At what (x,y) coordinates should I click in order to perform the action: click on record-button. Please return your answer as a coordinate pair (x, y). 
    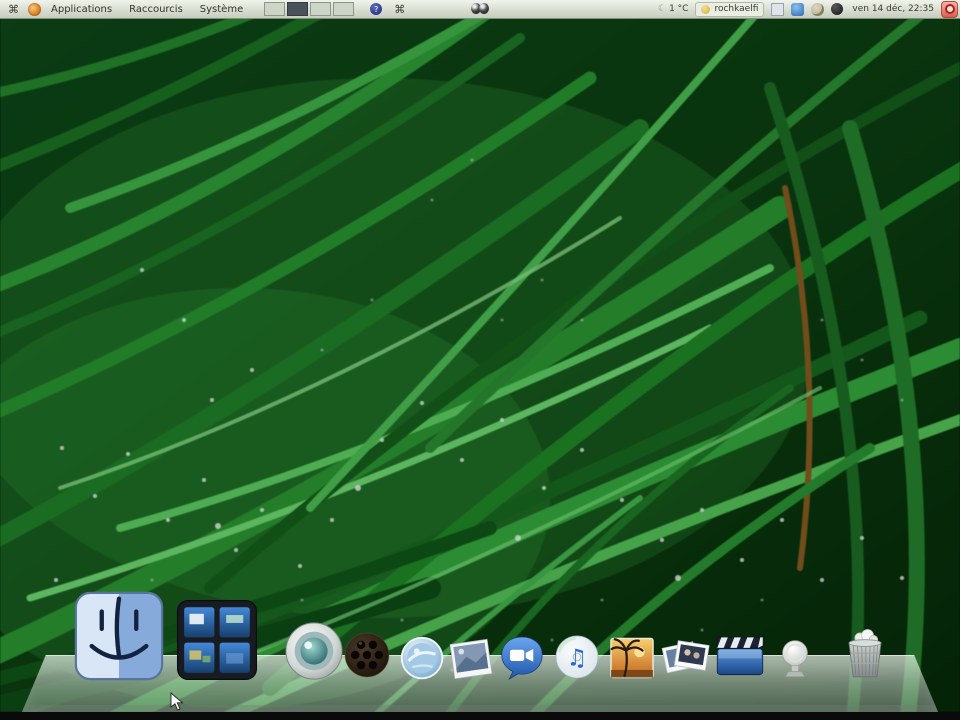
    Looking at the image, I should click on (949, 9).